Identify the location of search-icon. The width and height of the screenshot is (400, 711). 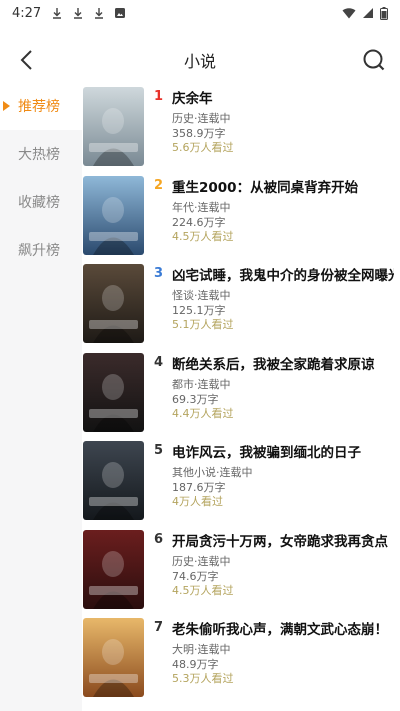
(374, 60).